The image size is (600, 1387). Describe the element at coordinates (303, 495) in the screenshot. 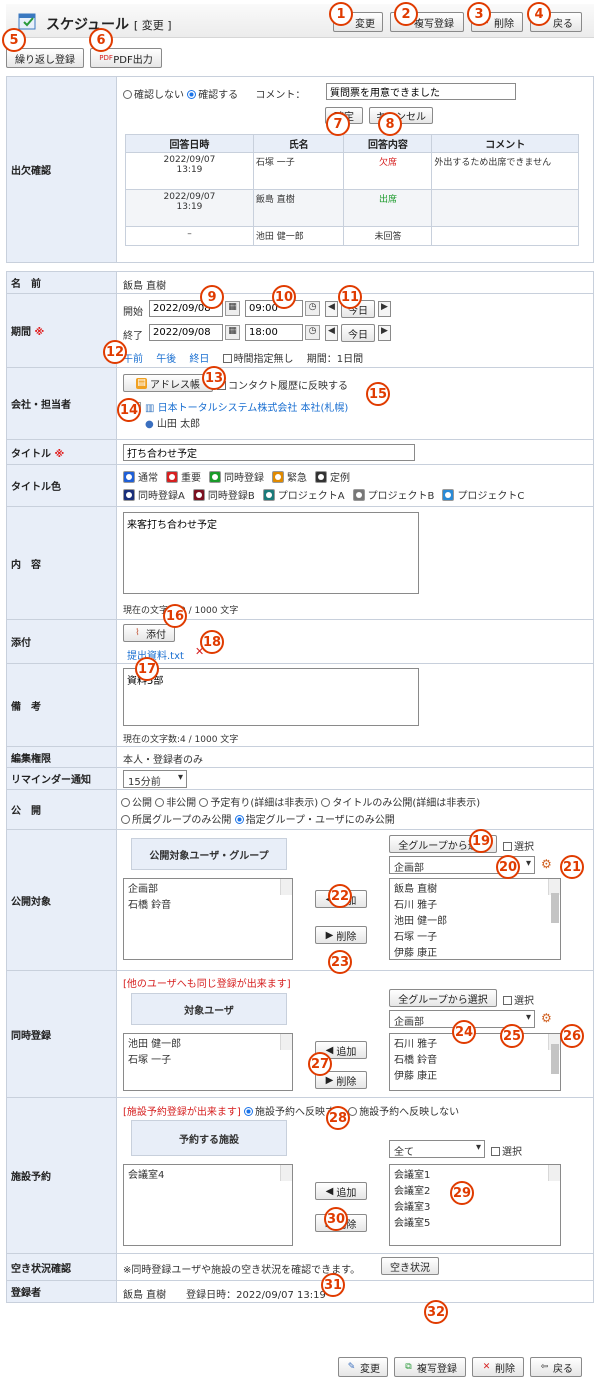

I see `title-color-option: プロジェクトA` at that location.